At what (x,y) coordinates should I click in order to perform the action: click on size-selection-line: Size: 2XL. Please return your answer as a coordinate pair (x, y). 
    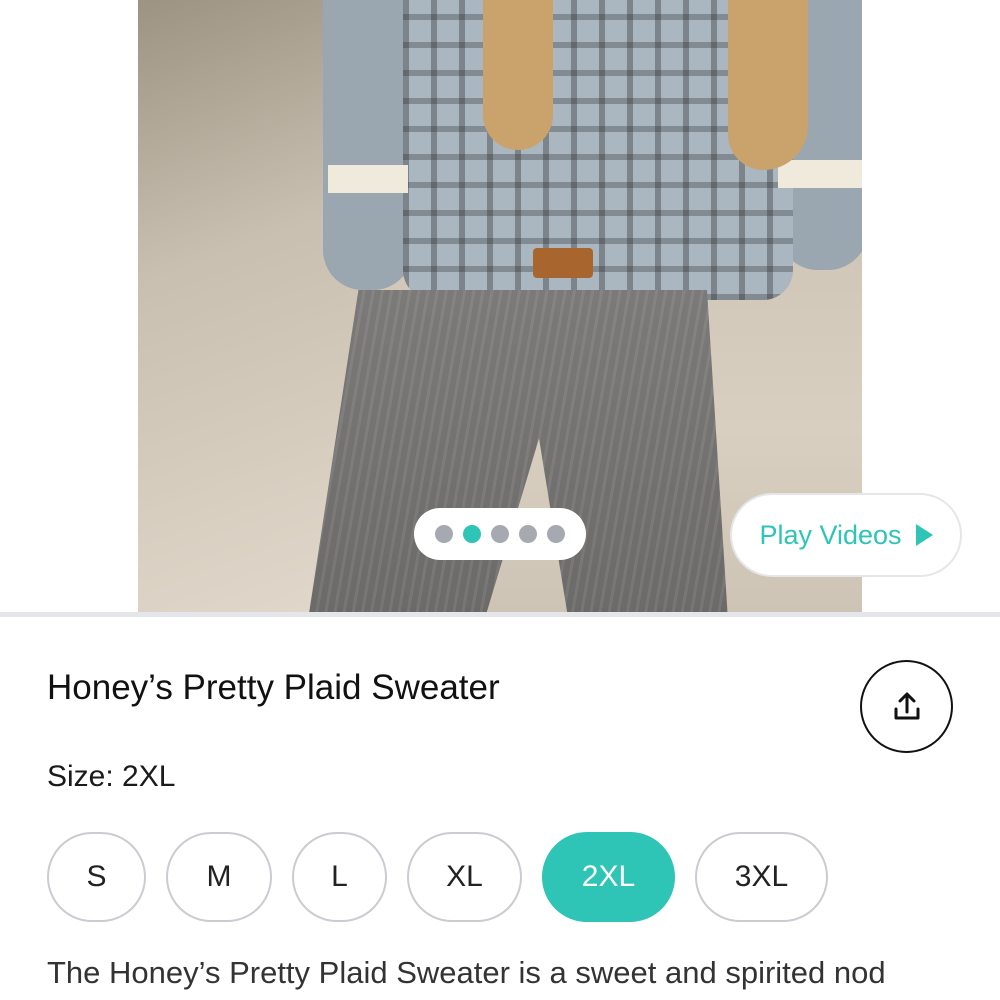
    Looking at the image, I should click on (111, 777).